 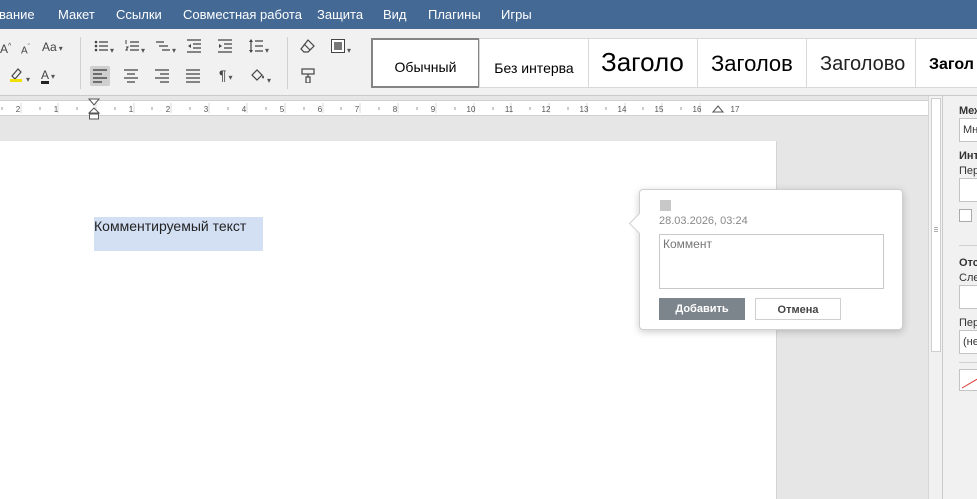 I want to click on multilevel-list-icon, so click(x=163, y=46).